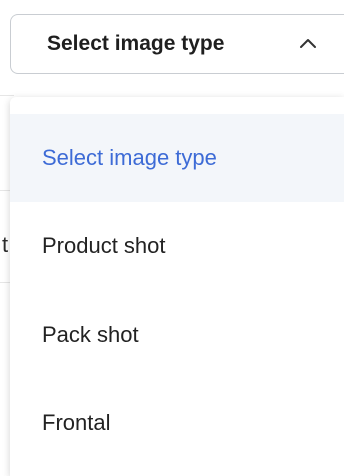 This screenshot has height=476, width=344. What do you see at coordinates (7, 95) in the screenshot?
I see `background-divider` at bounding box center [7, 95].